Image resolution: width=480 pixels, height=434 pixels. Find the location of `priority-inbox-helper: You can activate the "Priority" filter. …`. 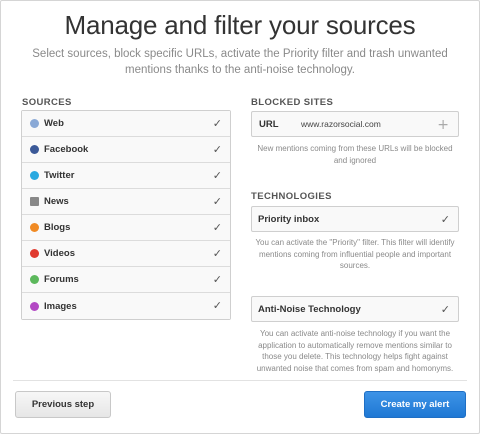

priority-inbox-helper: You can activate the "Priority" filter. … is located at coordinates (355, 254).